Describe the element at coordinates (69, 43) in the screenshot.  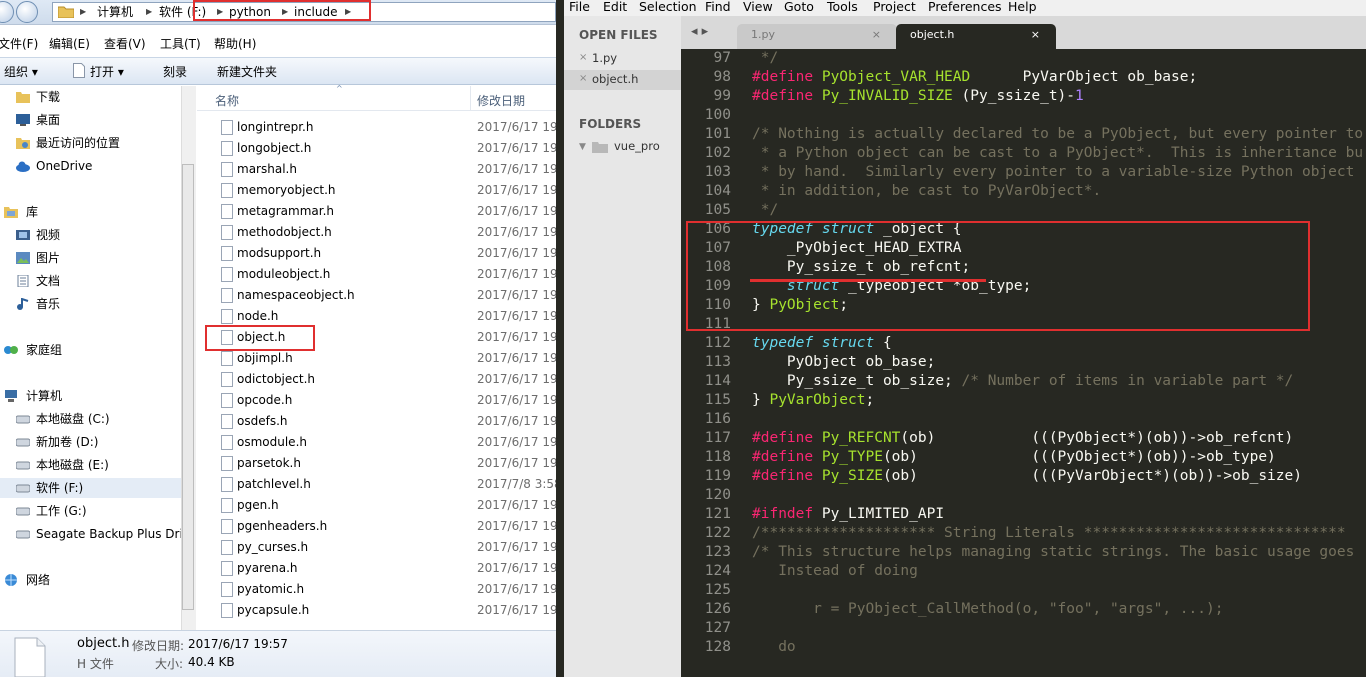
I see `menu-edit: 编辑(E)` at that location.